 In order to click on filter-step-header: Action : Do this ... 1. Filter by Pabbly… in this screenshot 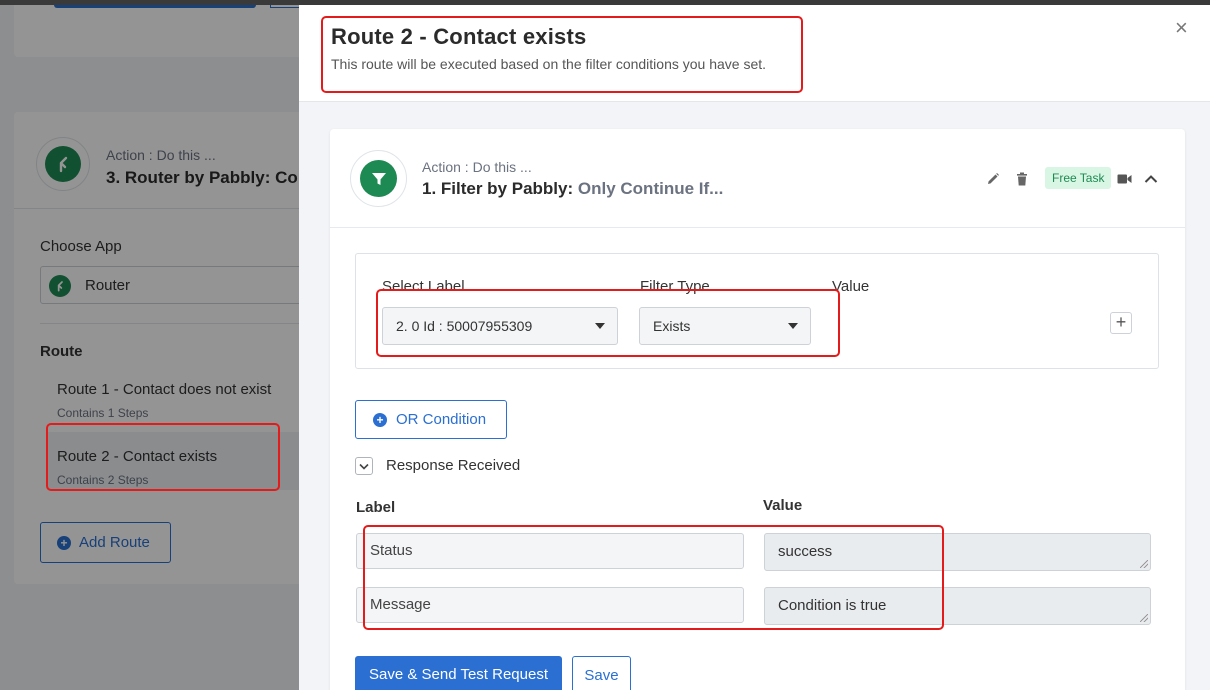, I will do `click(757, 178)`.